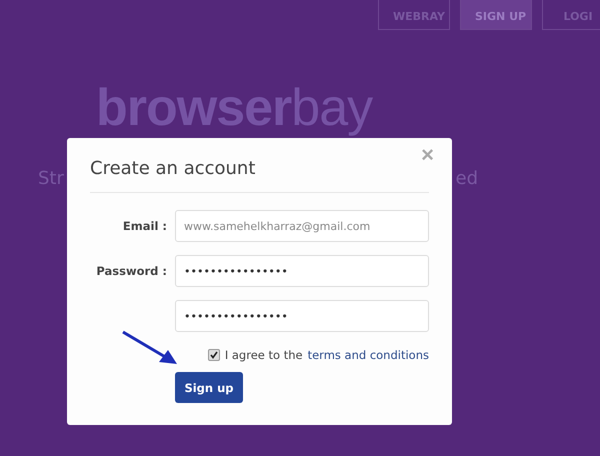 The height and width of the screenshot is (456, 600). Describe the element at coordinates (150, 348) in the screenshot. I see `arrow-drawing` at that location.